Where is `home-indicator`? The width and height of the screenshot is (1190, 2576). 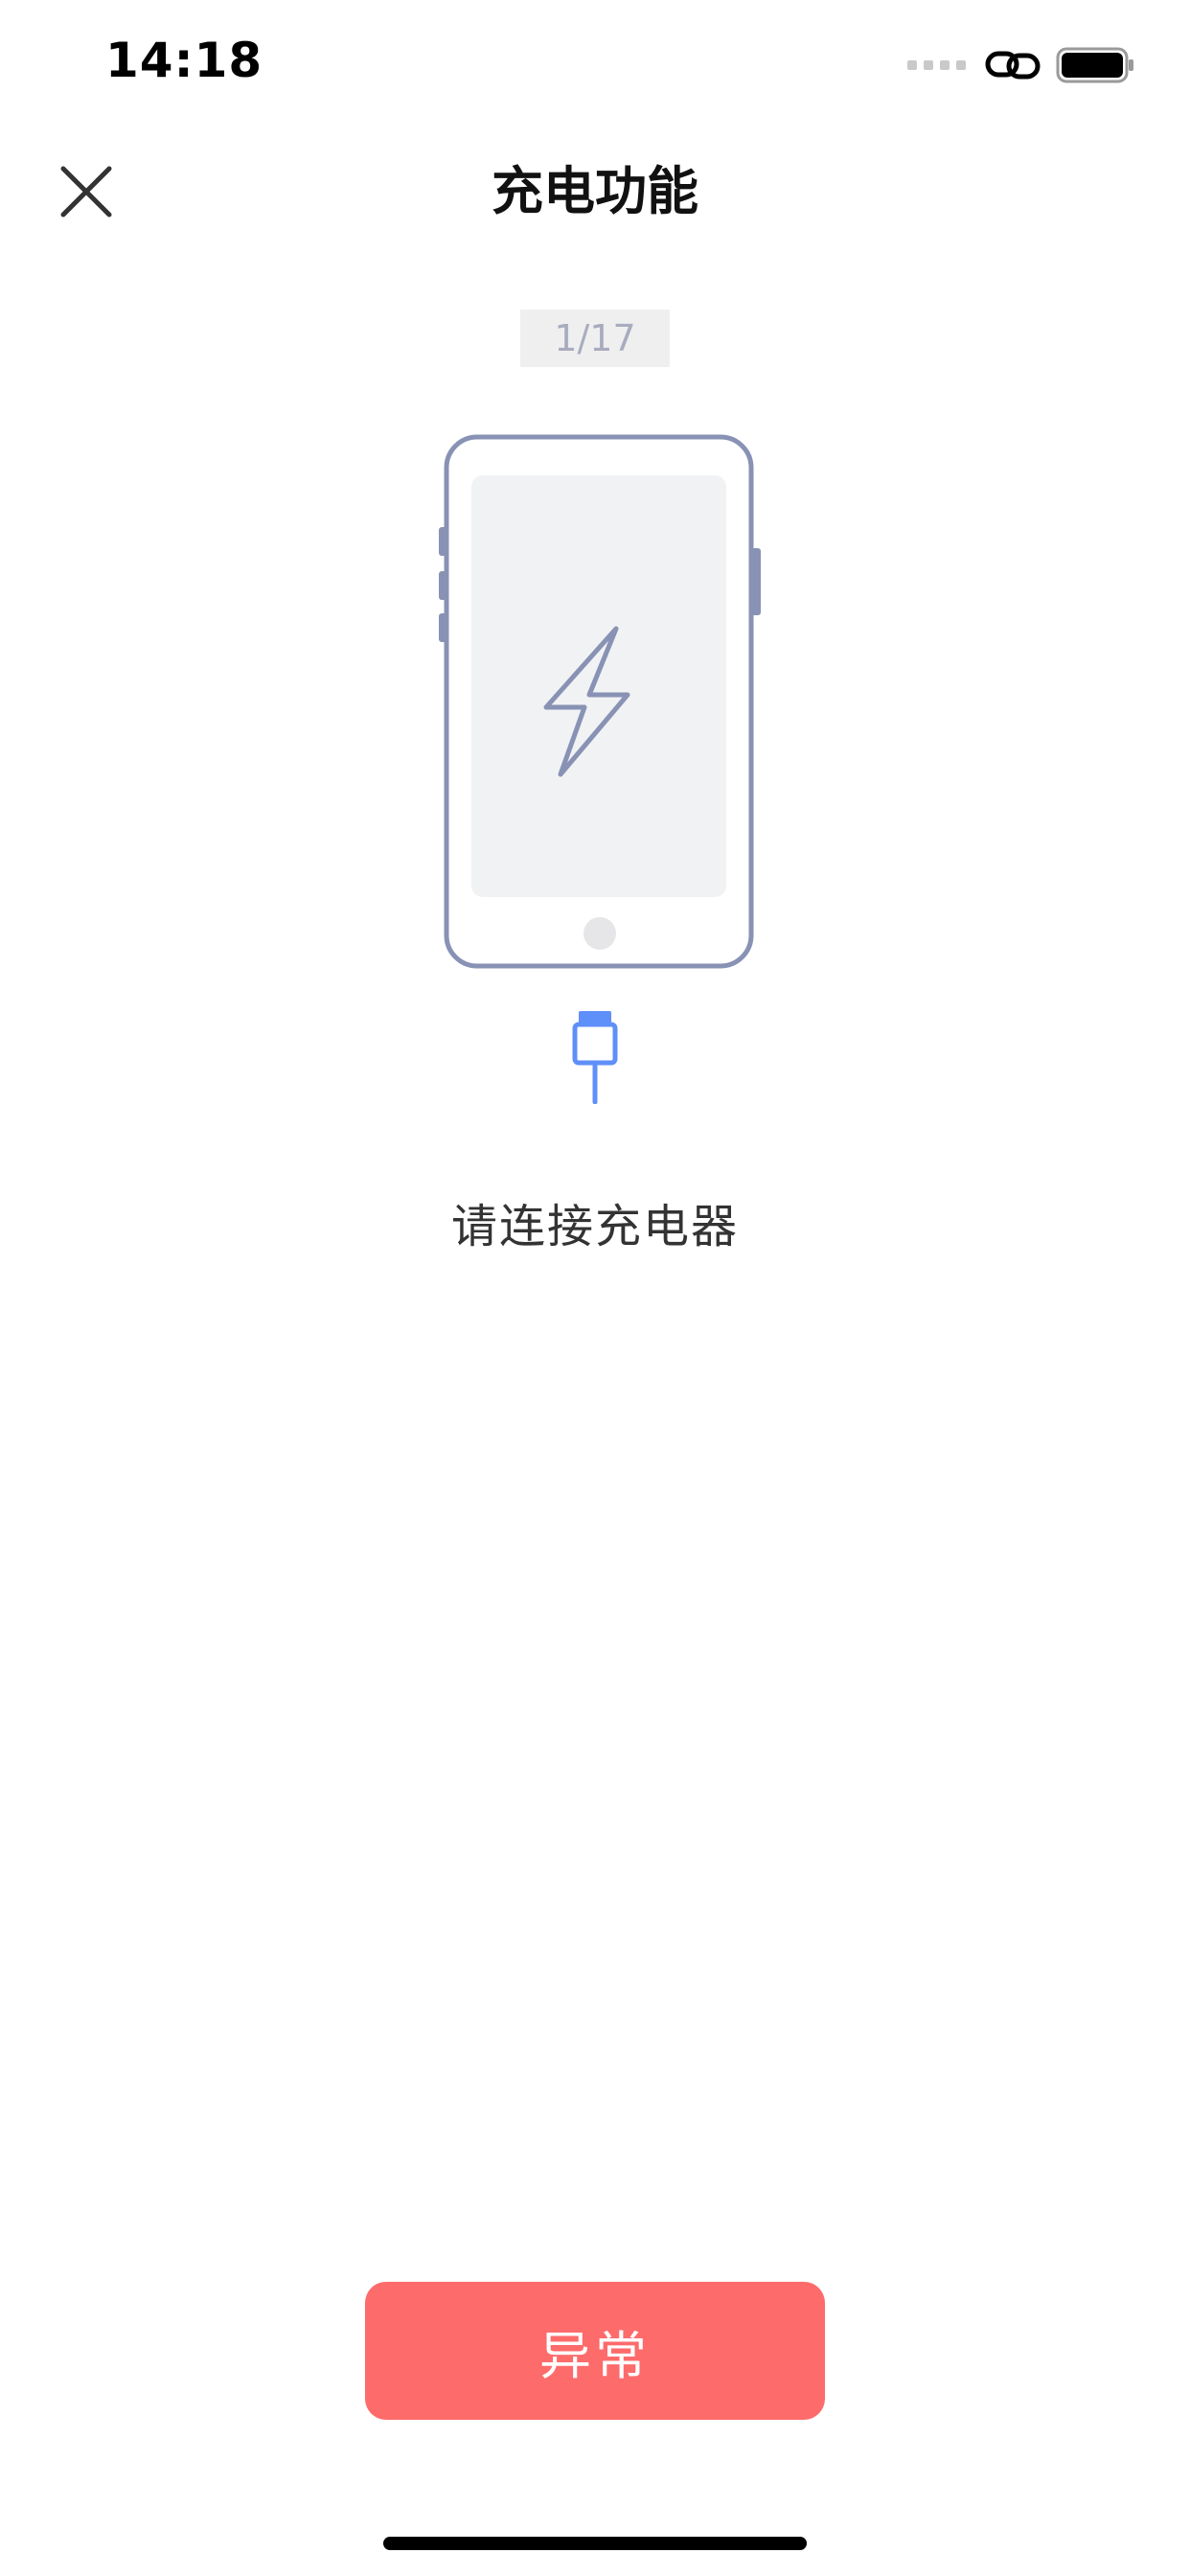 home-indicator is located at coordinates (595, 2543).